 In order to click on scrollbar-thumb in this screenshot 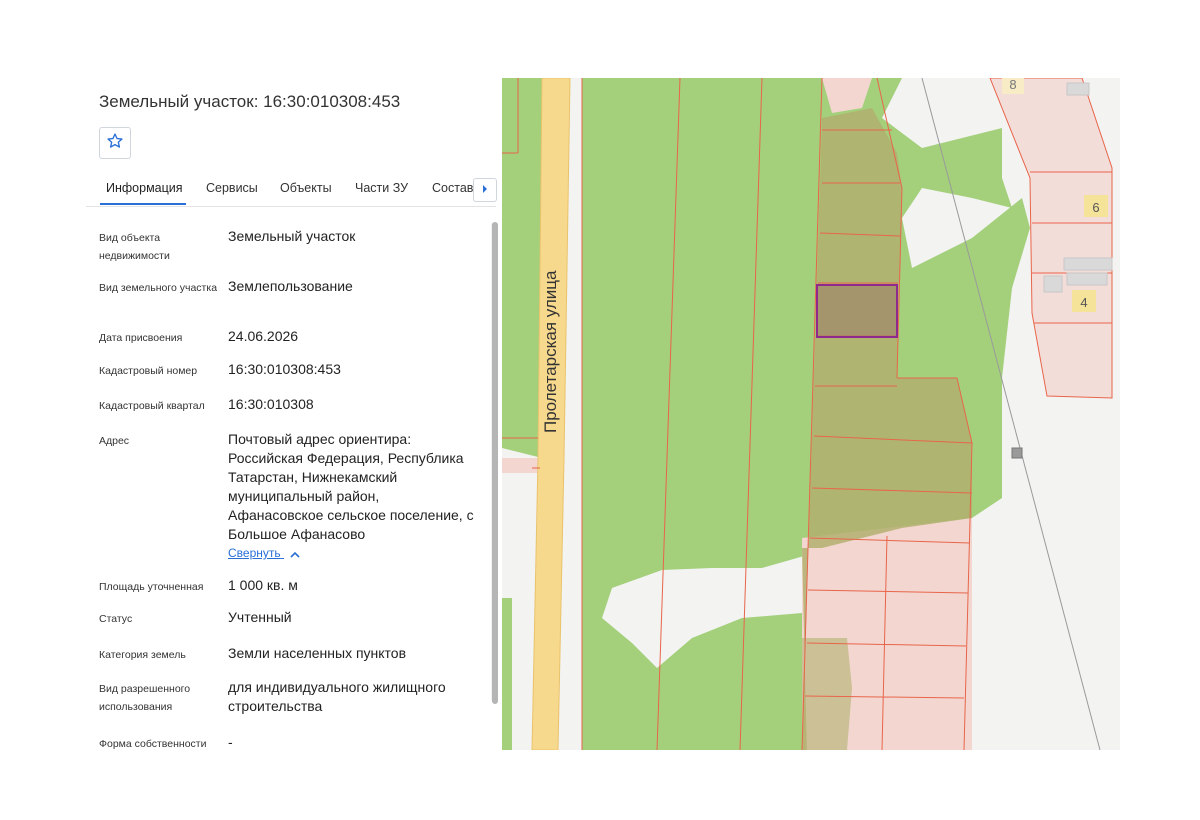, I will do `click(495, 463)`.